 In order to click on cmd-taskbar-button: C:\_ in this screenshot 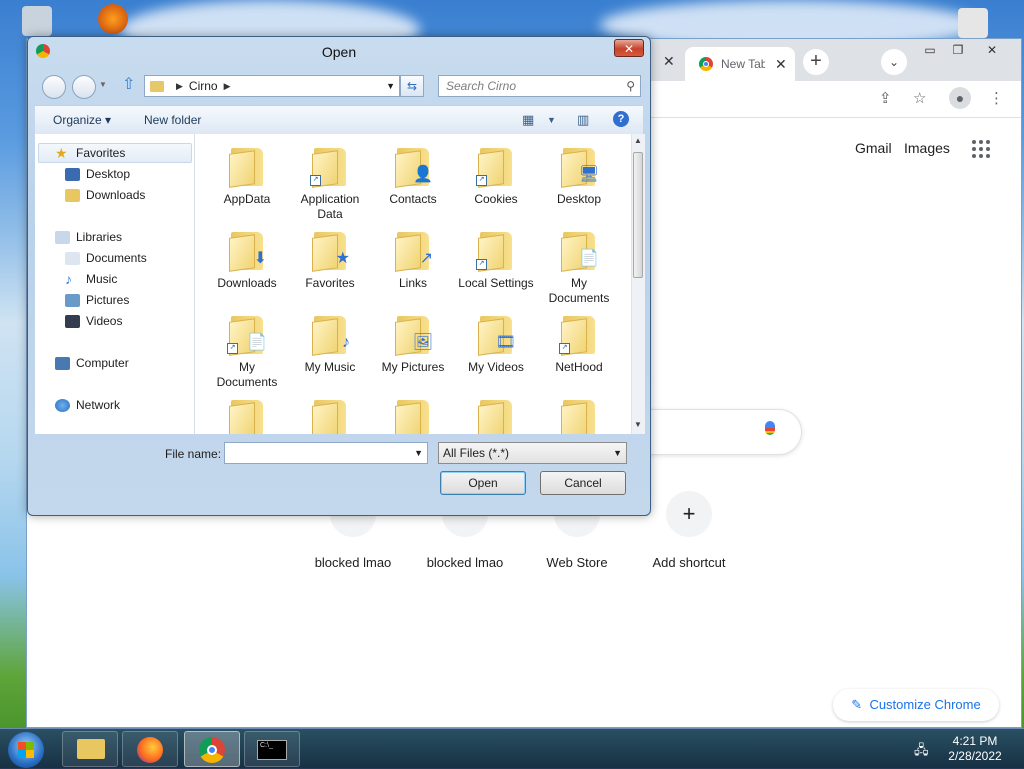, I will do `click(272, 749)`.